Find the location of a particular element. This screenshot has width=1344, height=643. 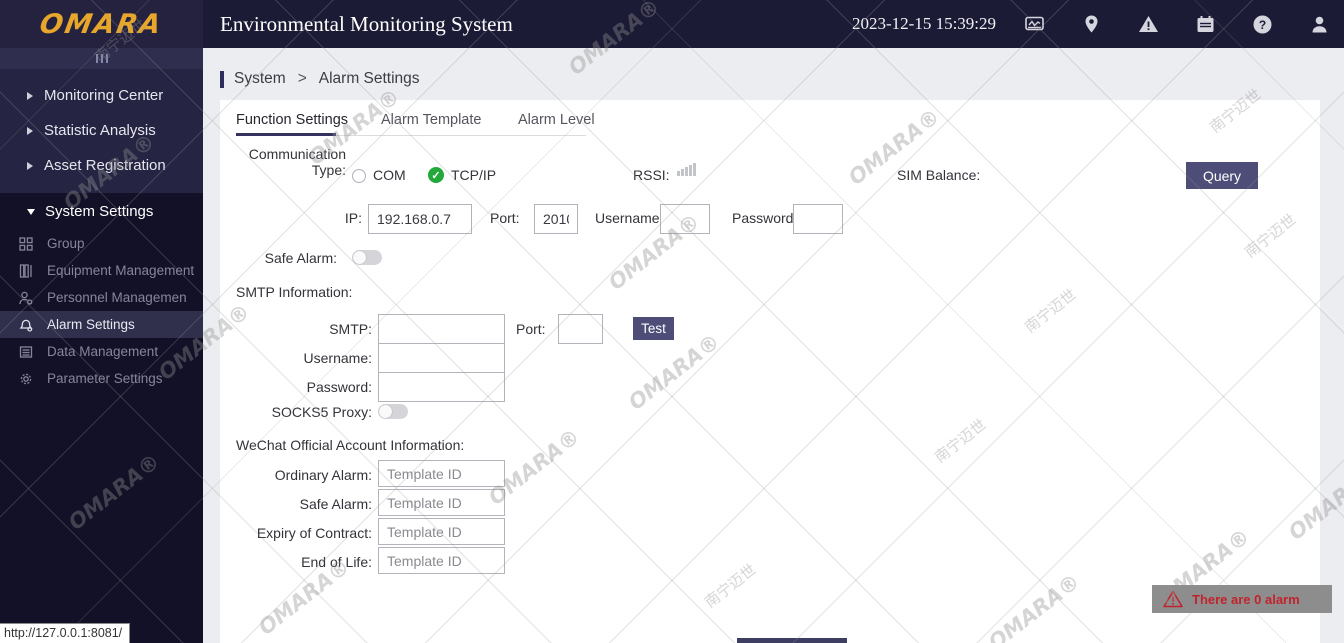

expiry-of-contract-label: Expiry of Contract: is located at coordinates (314, 533).